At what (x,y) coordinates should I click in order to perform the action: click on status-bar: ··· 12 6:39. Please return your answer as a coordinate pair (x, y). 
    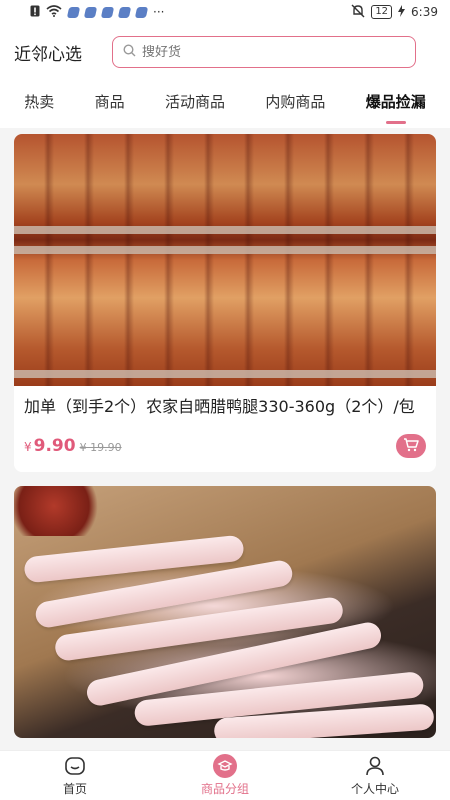
    Looking at the image, I should click on (225, 12).